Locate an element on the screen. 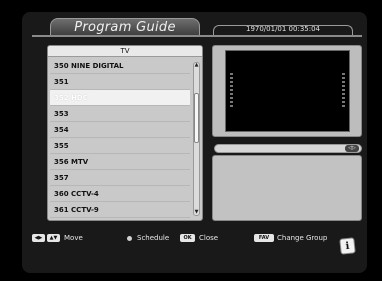 The height and width of the screenshot is (281, 382). page-title: Program Guide is located at coordinates (125, 27).